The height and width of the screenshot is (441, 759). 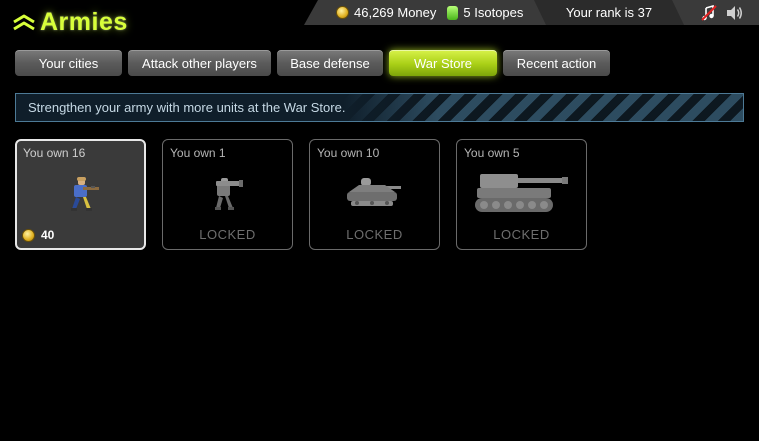 I want to click on price-value: 40, so click(x=48, y=235).